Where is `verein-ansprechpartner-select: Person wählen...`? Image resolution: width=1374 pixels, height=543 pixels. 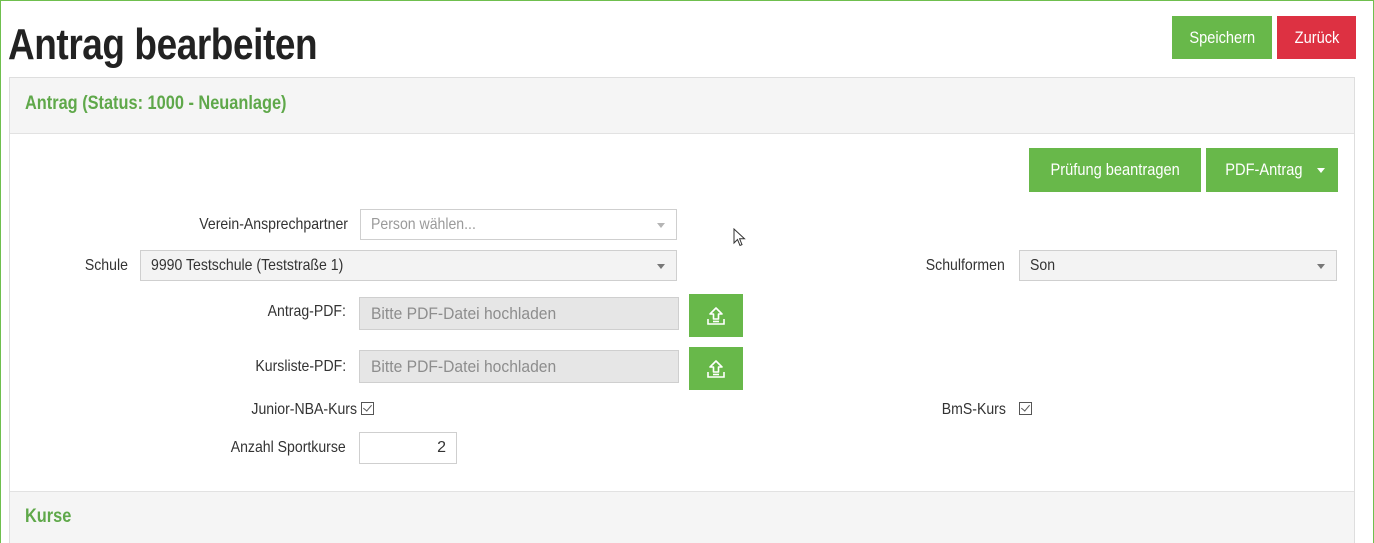 verein-ansprechpartner-select: Person wählen... is located at coordinates (518, 224).